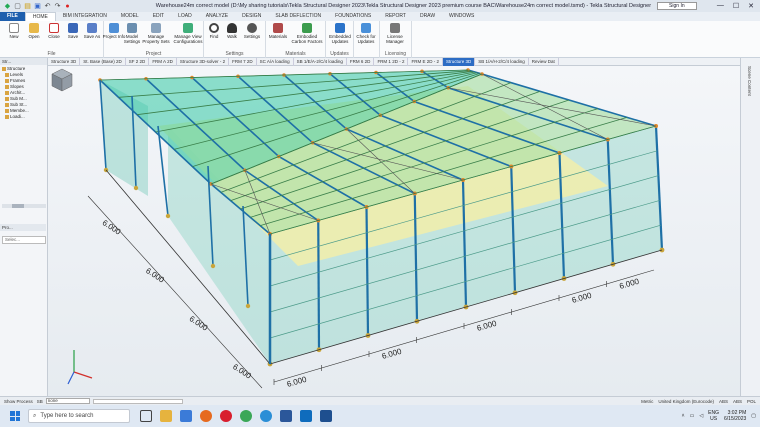  Describe the element at coordinates (226, 416) in the screenshot. I see `opera-icon` at that location.